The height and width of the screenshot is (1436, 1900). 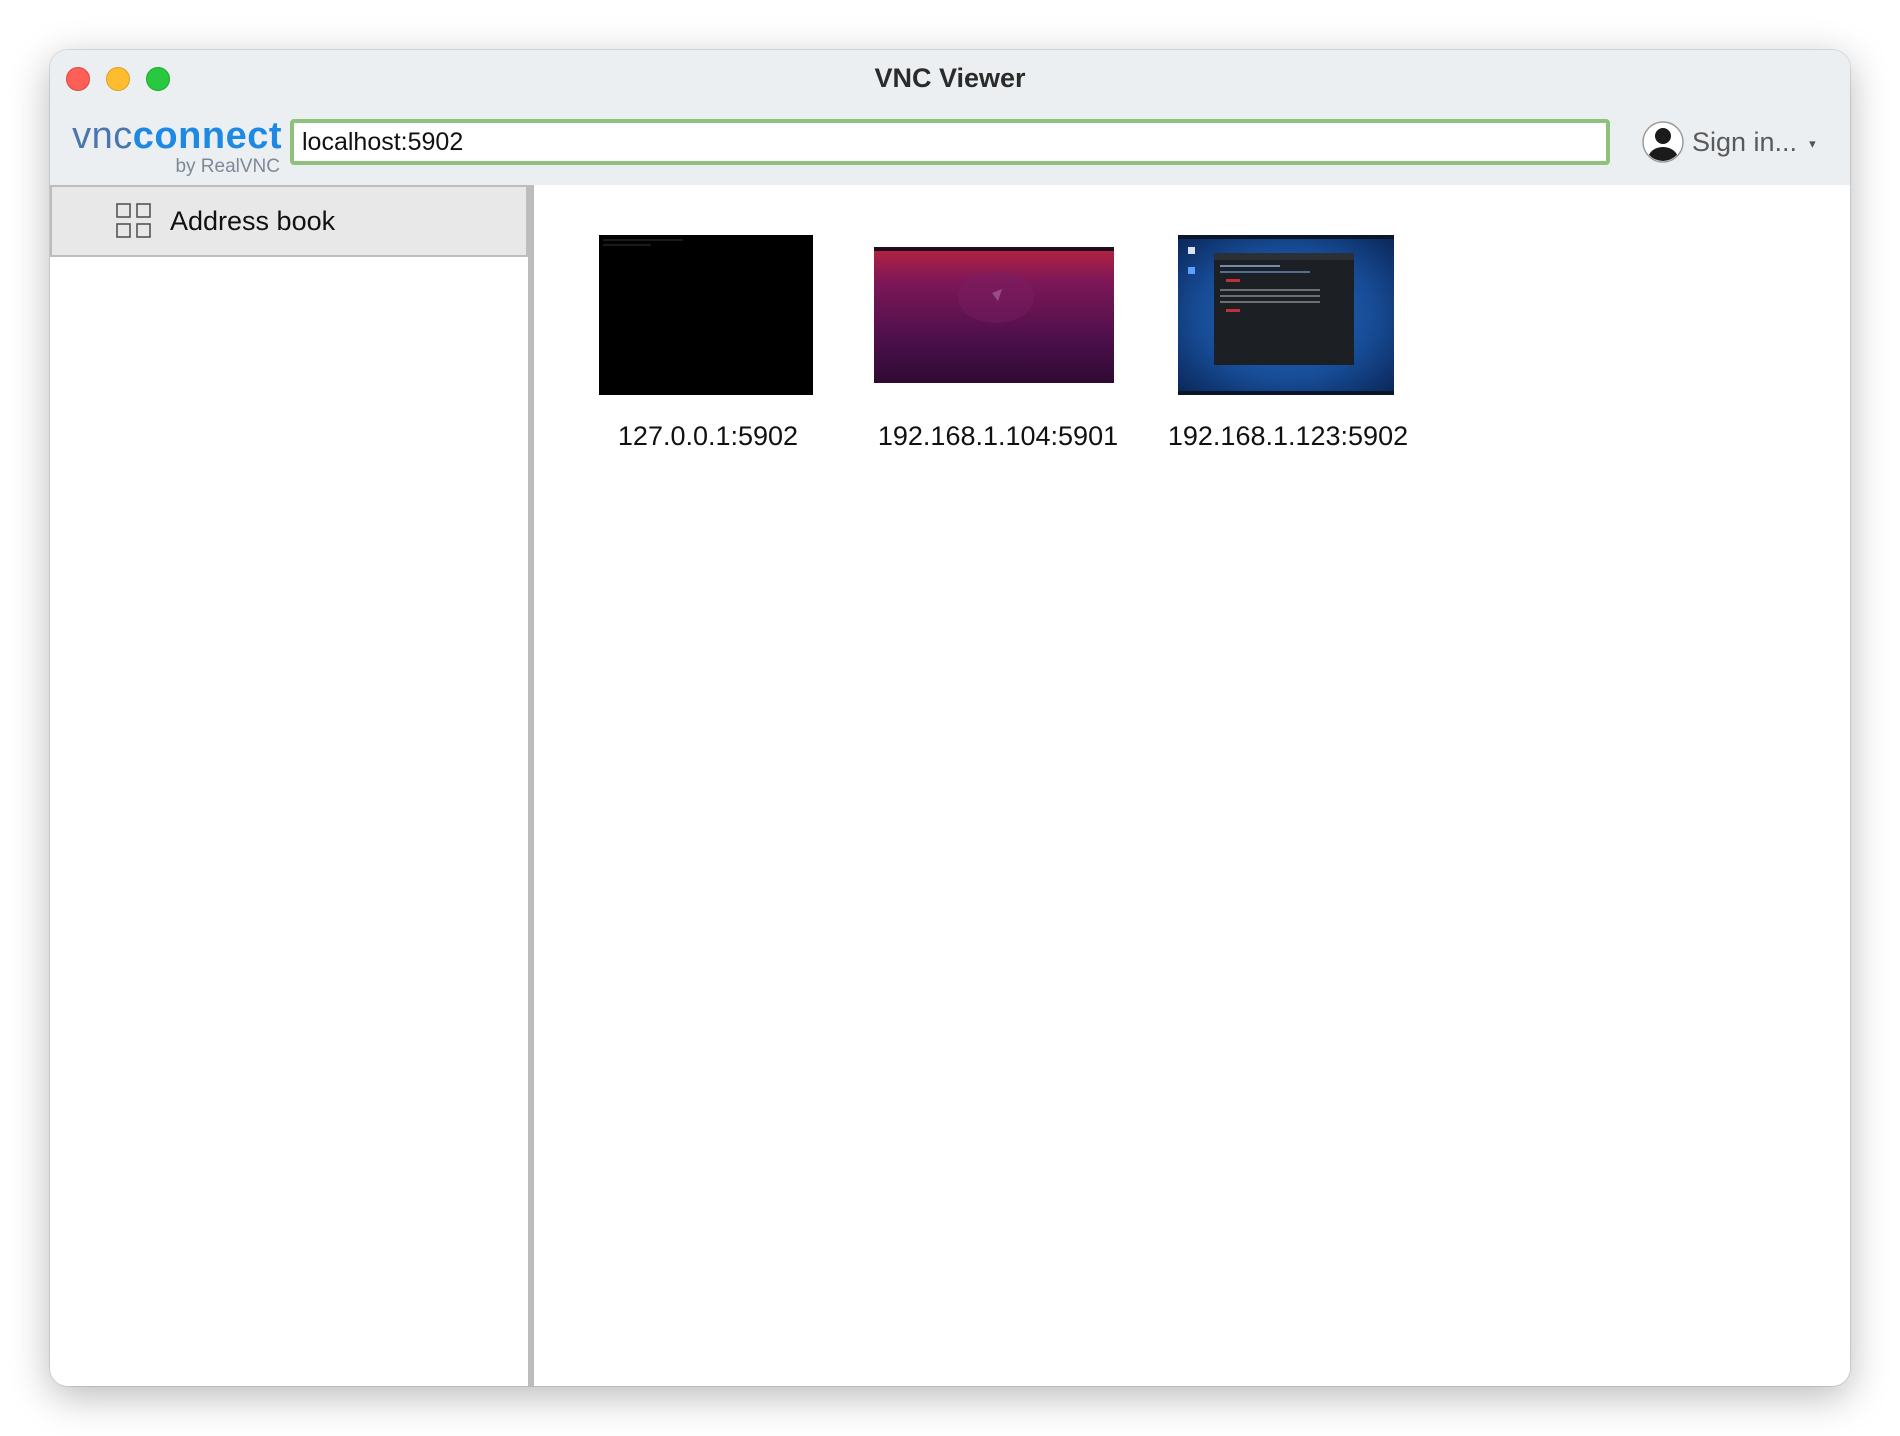 I want to click on logo-wordmark: vncconnect, so click(x=177, y=136).